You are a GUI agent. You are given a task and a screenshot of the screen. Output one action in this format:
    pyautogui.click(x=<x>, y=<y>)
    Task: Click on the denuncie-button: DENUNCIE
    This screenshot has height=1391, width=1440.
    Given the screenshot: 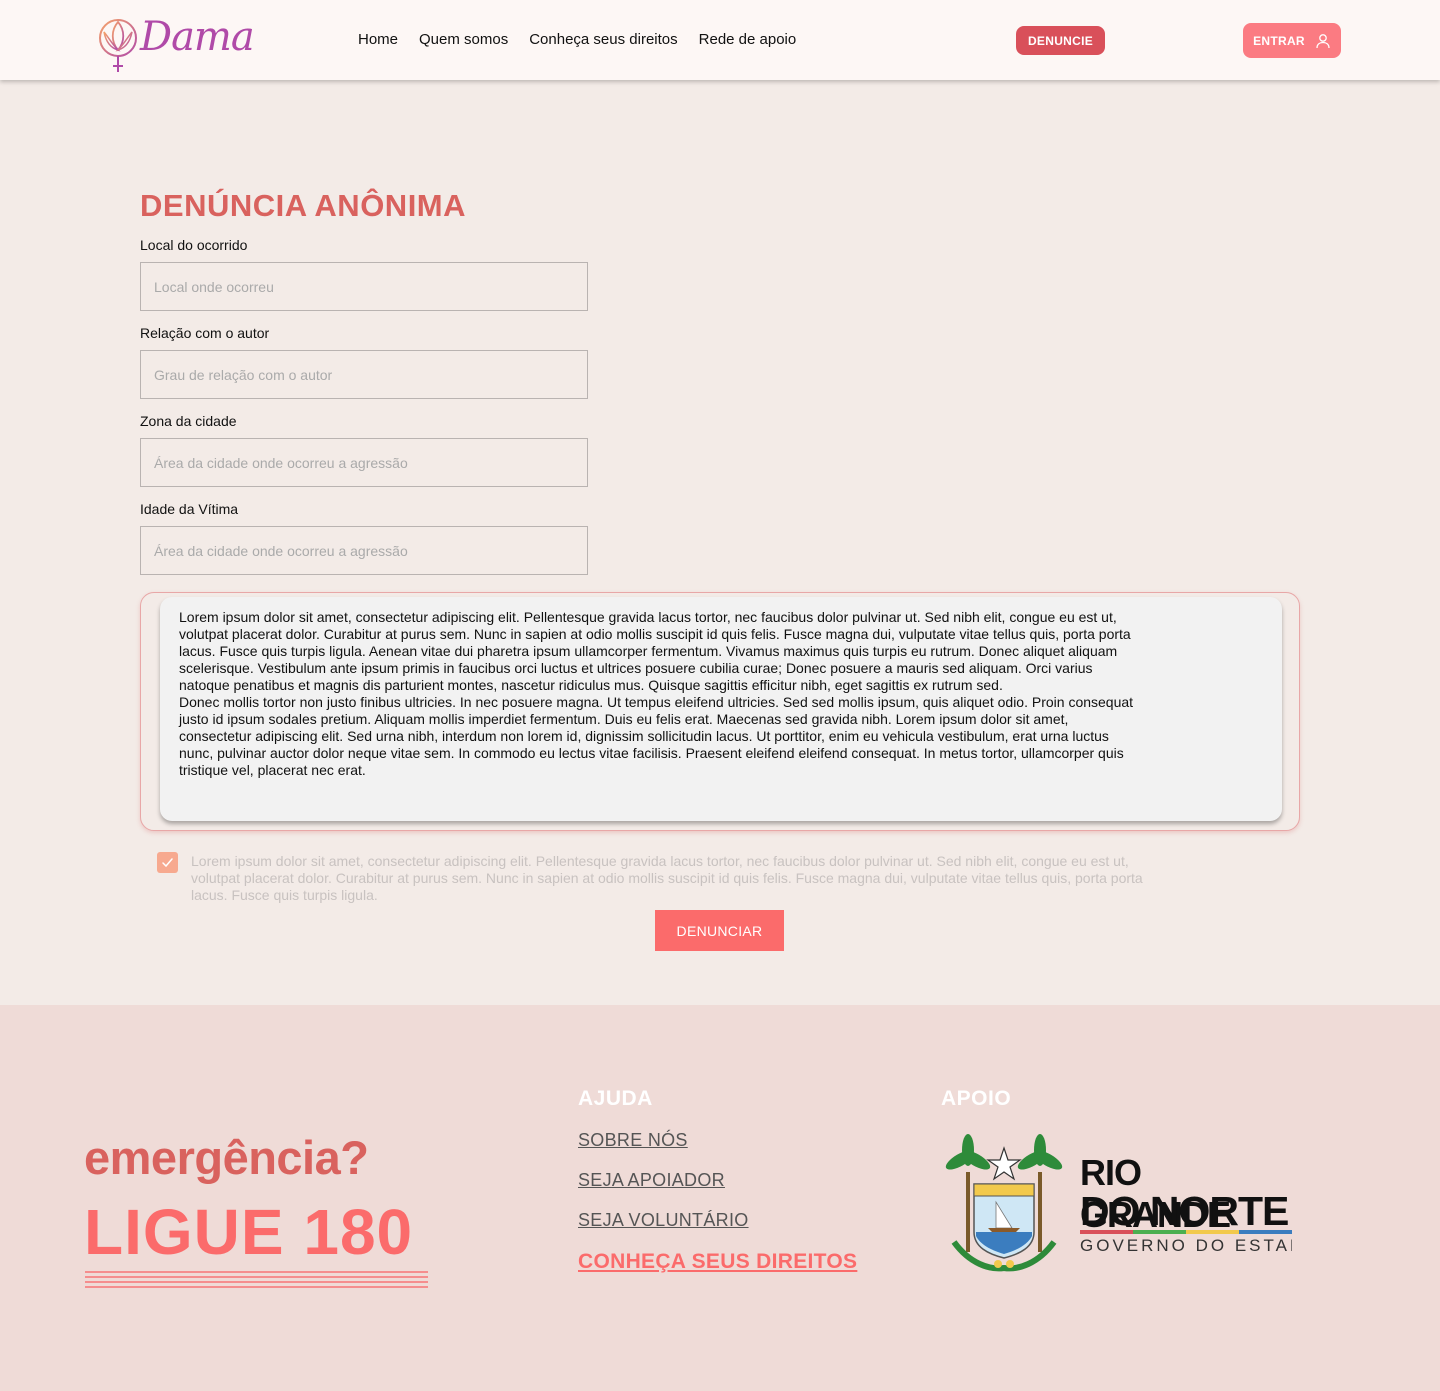 What is the action you would take?
    pyautogui.click(x=1060, y=40)
    